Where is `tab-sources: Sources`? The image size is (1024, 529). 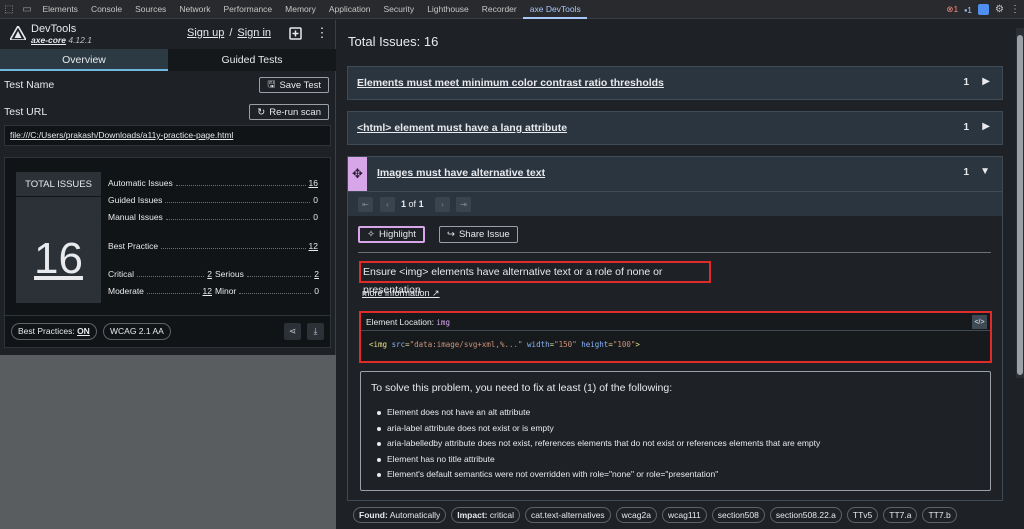
tab-sources: Sources is located at coordinates (151, 9).